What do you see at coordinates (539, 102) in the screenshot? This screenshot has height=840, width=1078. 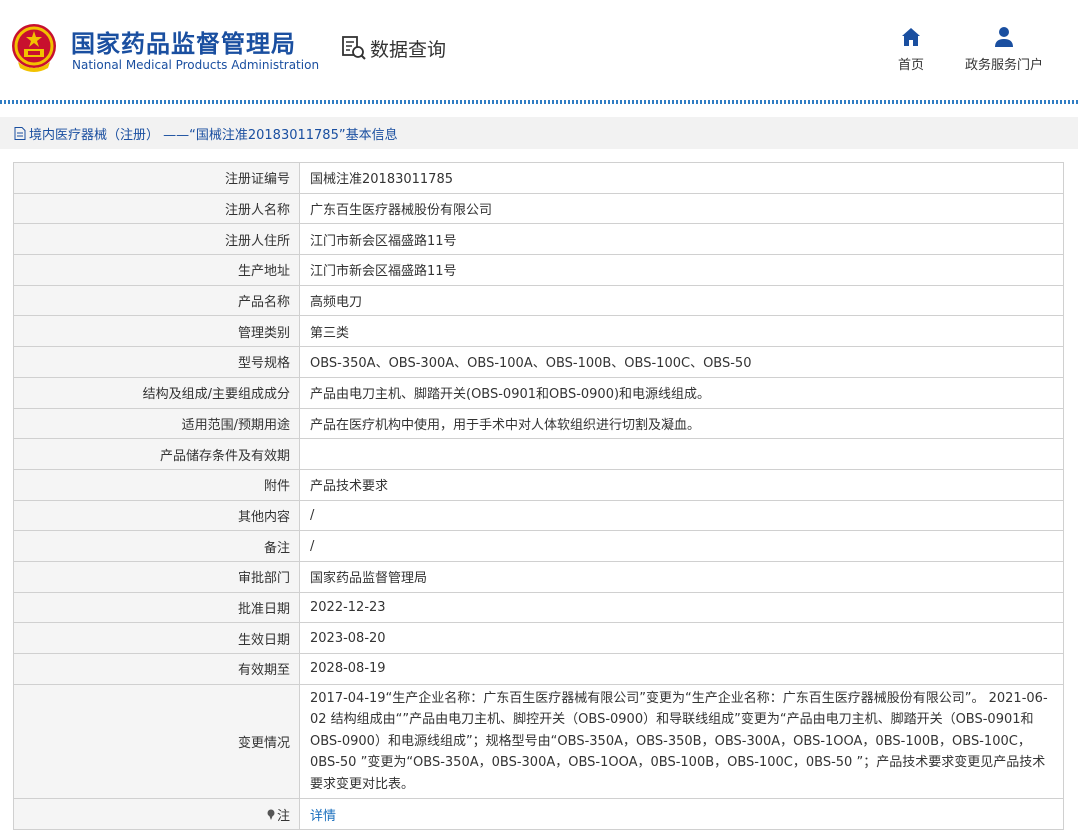 I see `header-divider` at bounding box center [539, 102].